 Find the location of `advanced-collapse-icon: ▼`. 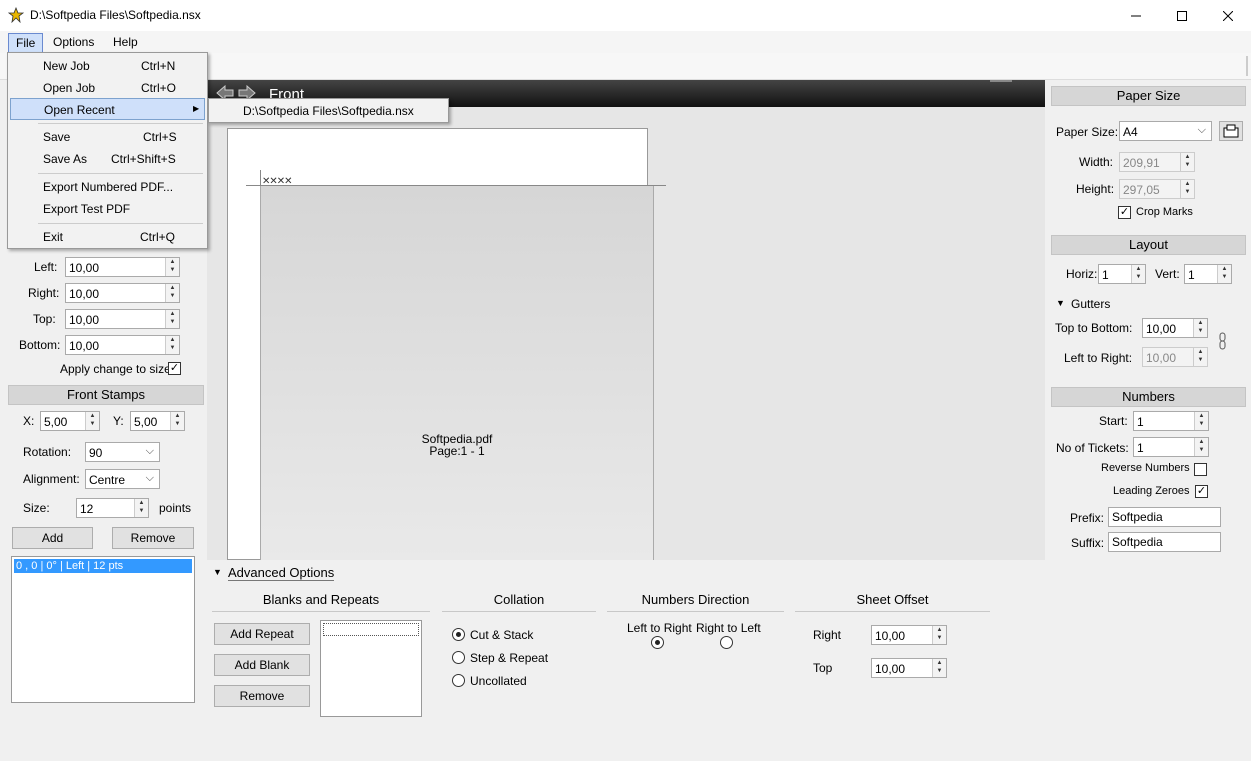

advanced-collapse-icon: ▼ is located at coordinates (217, 572).